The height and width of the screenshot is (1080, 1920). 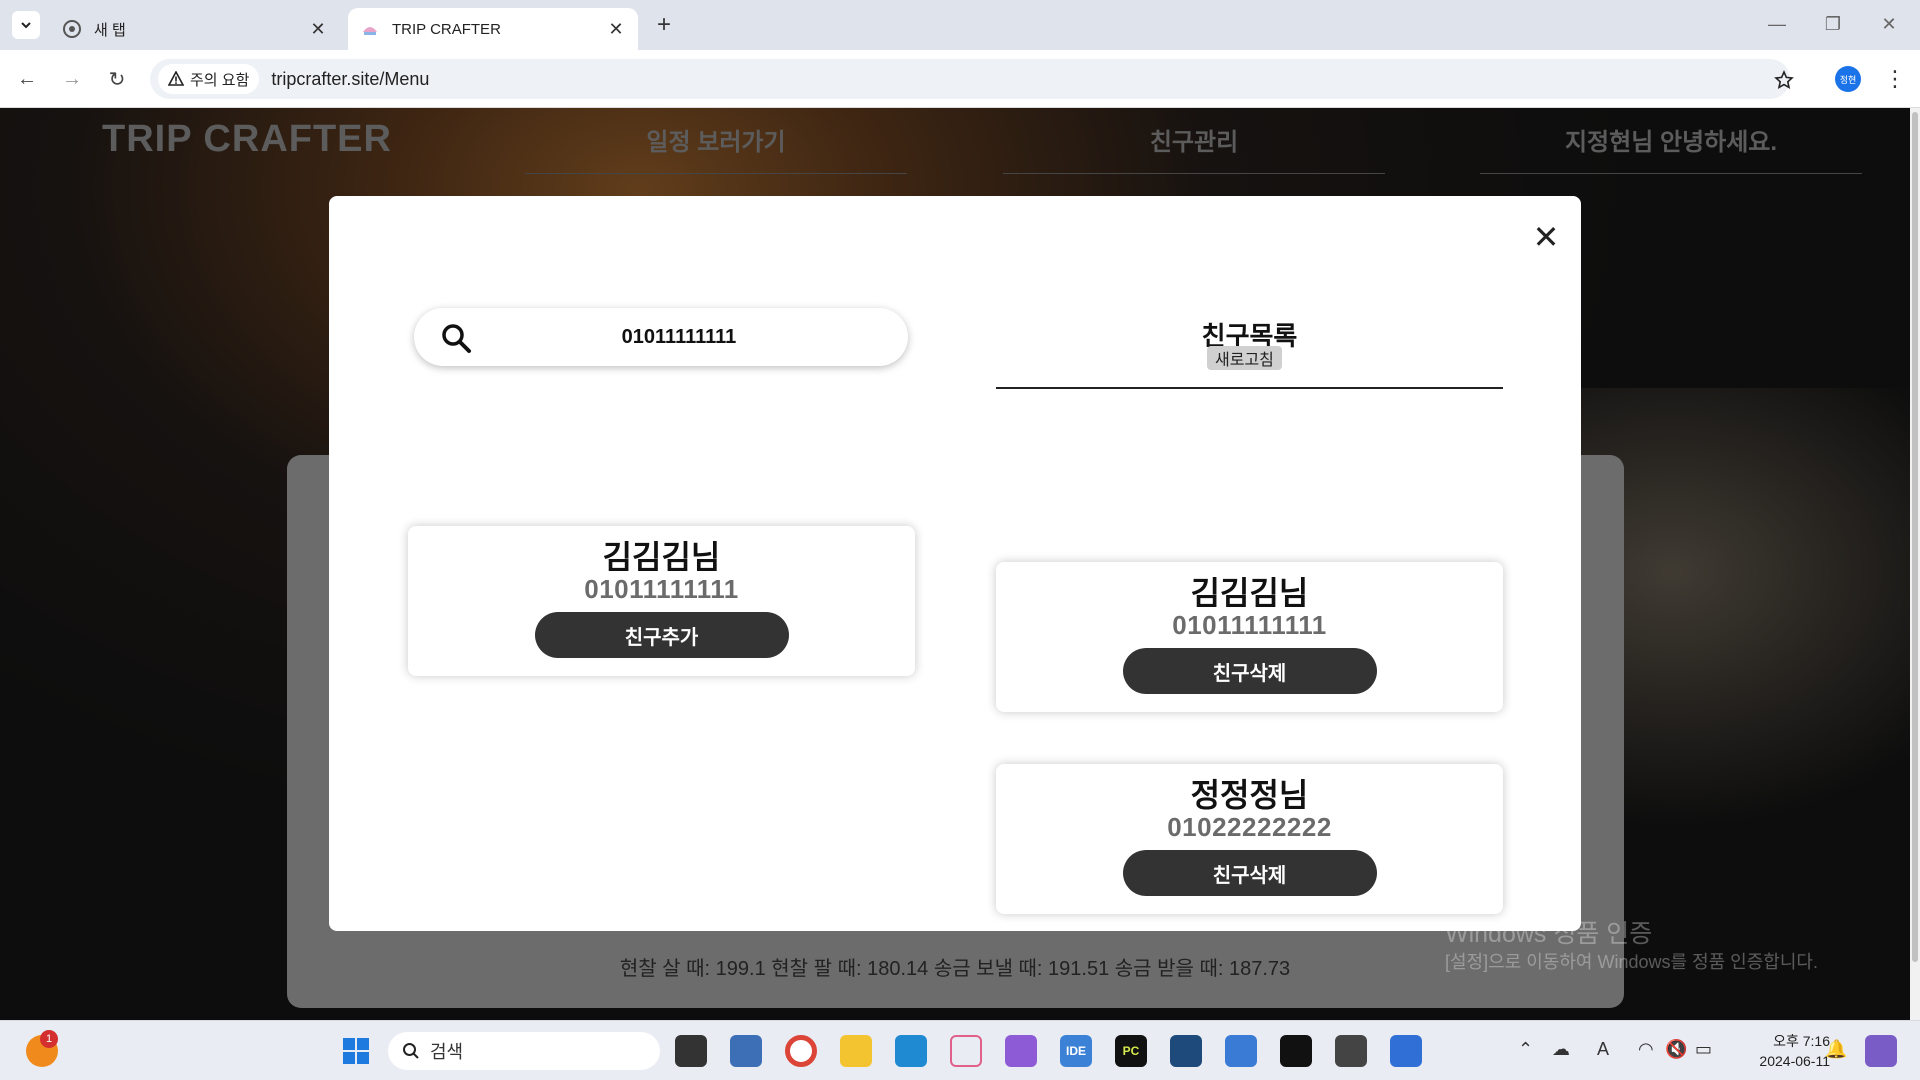 What do you see at coordinates (1881, 1051) in the screenshot?
I see `copilot-icon` at bounding box center [1881, 1051].